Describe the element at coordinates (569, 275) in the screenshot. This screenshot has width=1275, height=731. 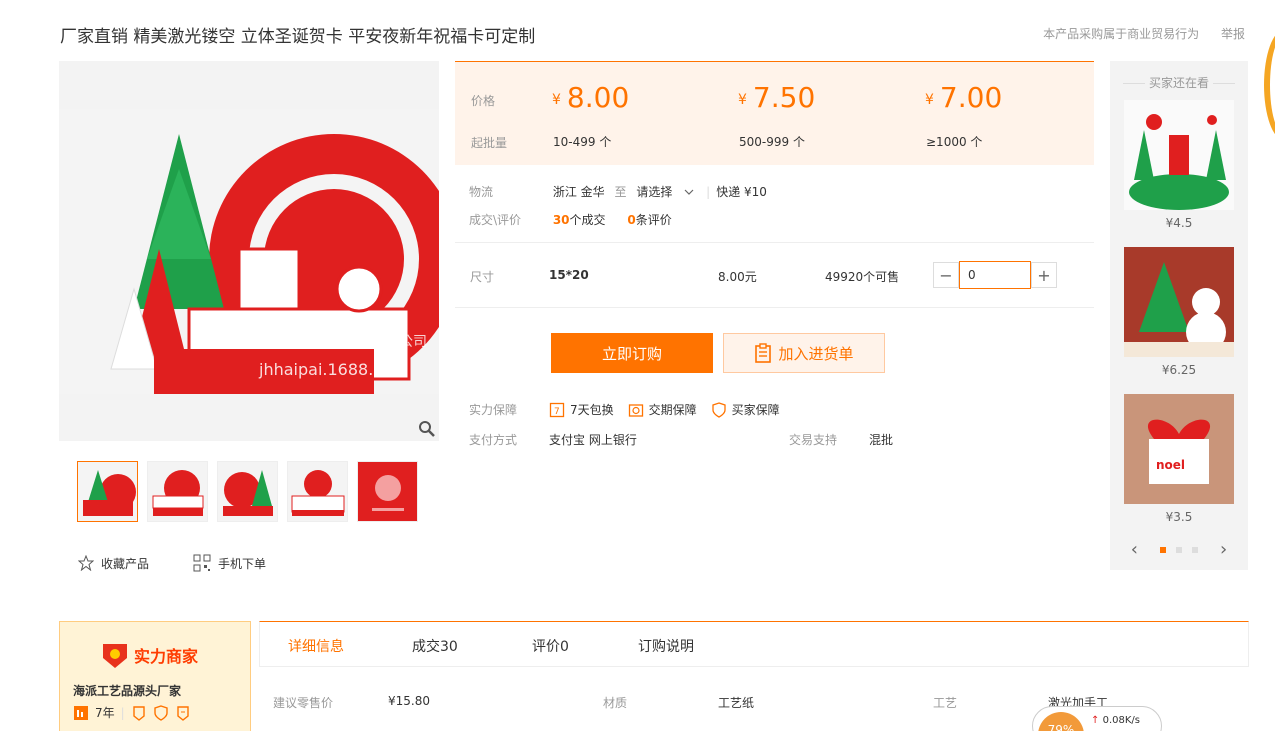
I see `size-value: 15*20` at that location.